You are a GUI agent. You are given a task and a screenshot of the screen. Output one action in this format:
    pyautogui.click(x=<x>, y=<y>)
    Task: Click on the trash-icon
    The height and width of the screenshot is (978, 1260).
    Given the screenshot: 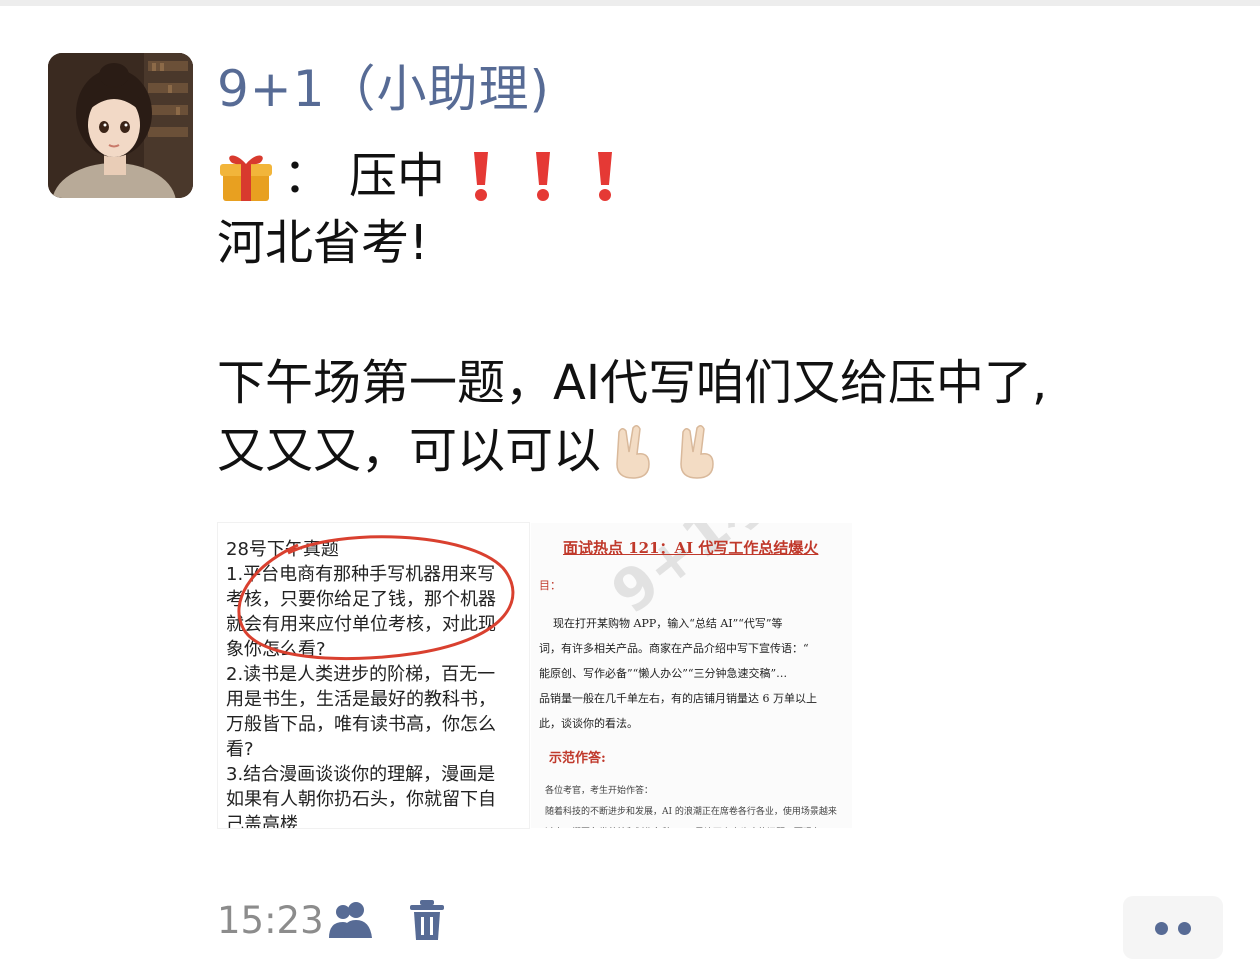 What is the action you would take?
    pyautogui.click(x=427, y=920)
    